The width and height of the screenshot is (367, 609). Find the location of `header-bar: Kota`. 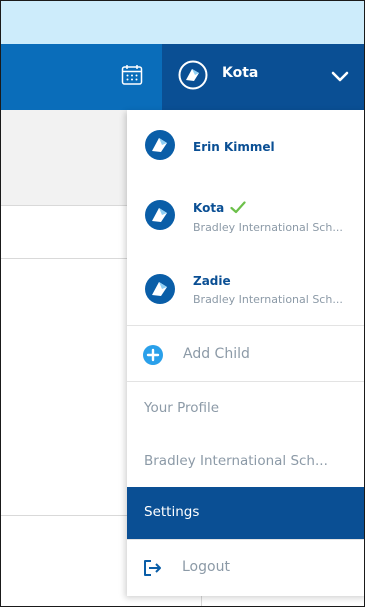

header-bar: Kota is located at coordinates (182, 77).